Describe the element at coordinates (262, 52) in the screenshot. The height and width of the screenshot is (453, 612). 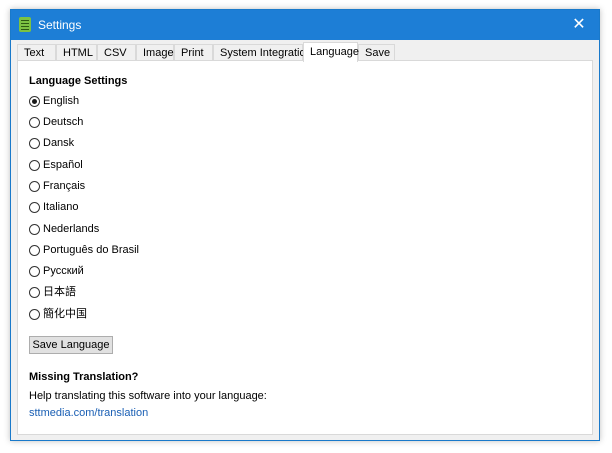
I see `tab-system-integration: System Integration` at that location.